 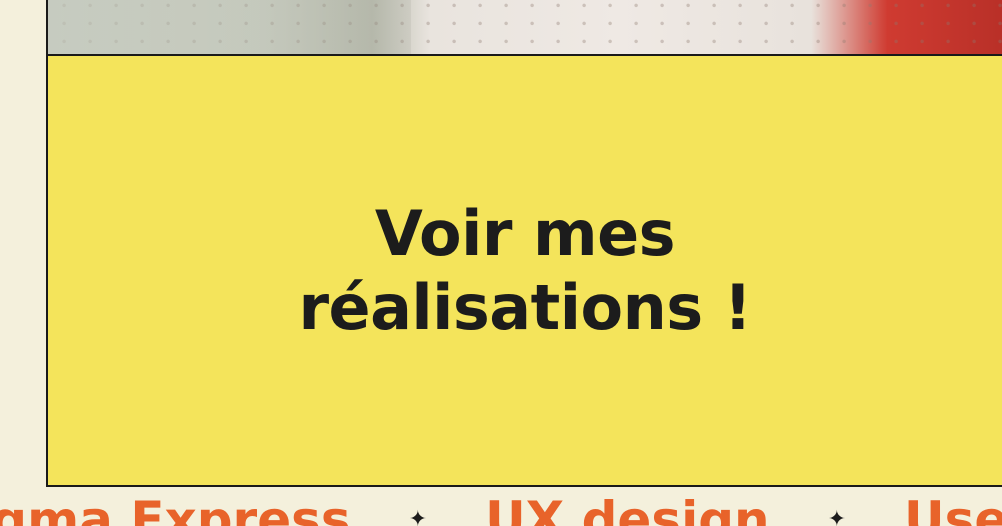 I want to click on skills-marquee-track: Figma Express✦UX design✦User flow, so click(x=501, y=510).